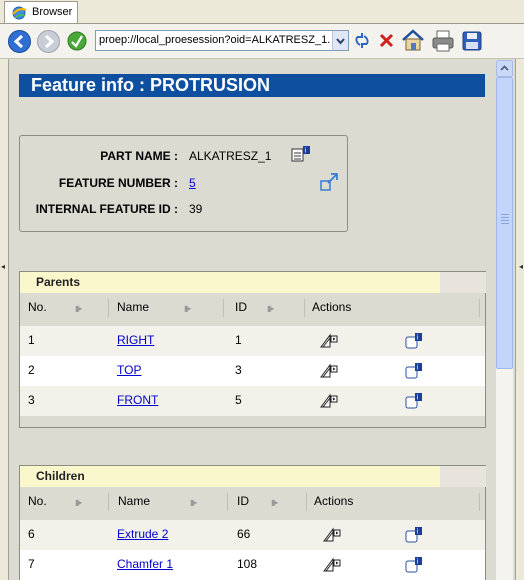 The image size is (524, 580). Describe the element at coordinates (238, 340) in the screenshot. I see `row-id: 1` at that location.